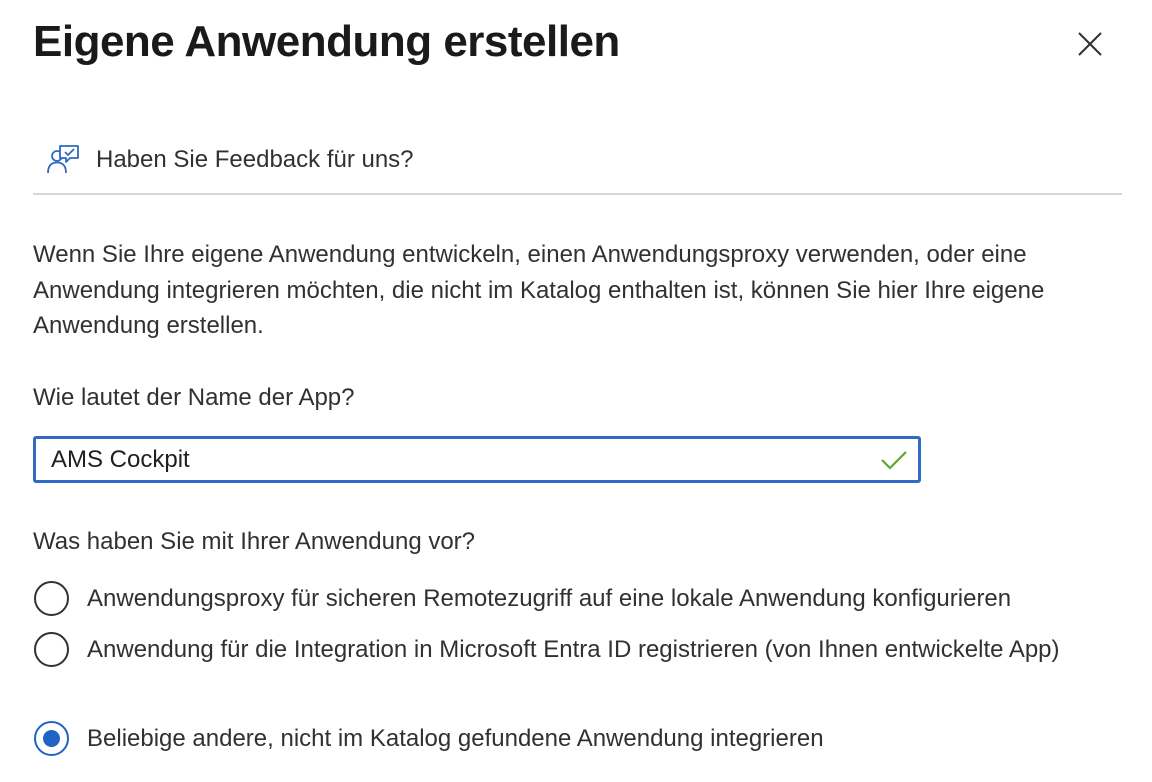 This screenshot has height=782, width=1152. What do you see at coordinates (254, 541) in the screenshot?
I see `app-purpose-label: Was haben Sie mit Ihrer Anwendung vor?` at bounding box center [254, 541].